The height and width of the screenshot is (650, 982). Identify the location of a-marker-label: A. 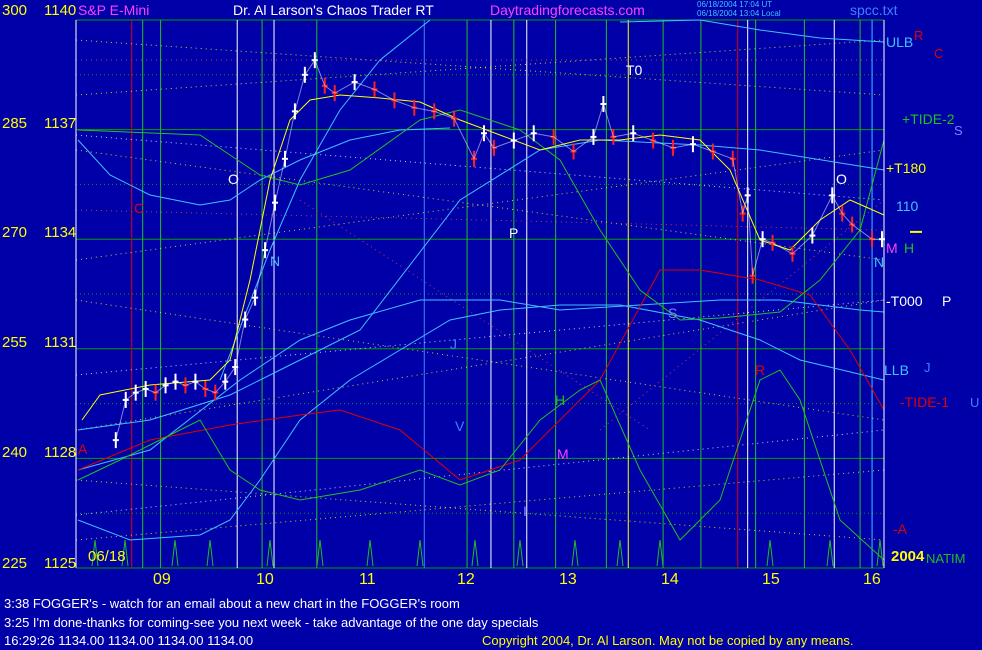
(83, 449).